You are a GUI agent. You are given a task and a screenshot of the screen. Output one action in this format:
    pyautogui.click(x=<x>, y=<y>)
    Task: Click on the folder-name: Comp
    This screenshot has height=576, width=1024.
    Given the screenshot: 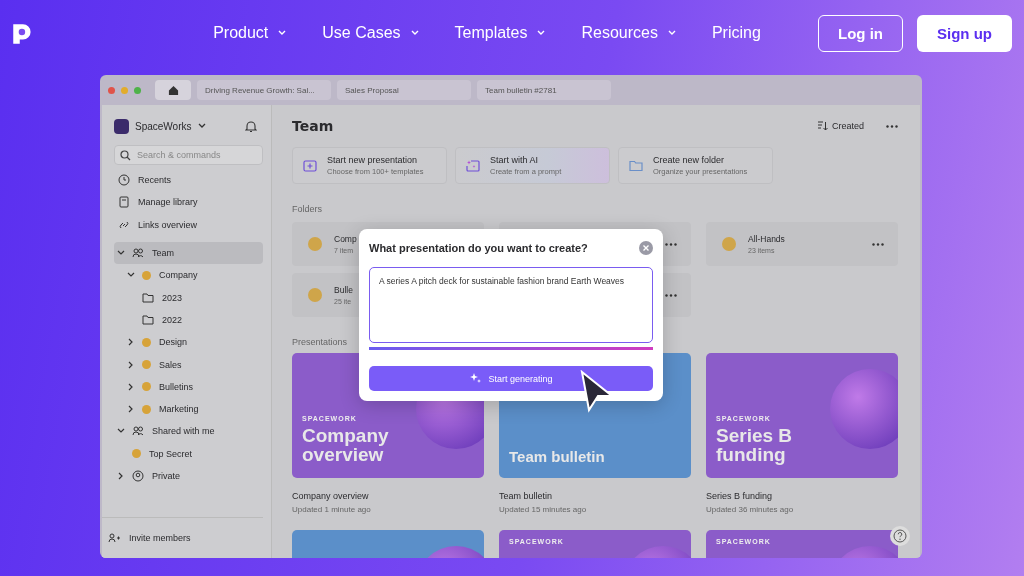 What is the action you would take?
    pyautogui.click(x=345, y=239)
    